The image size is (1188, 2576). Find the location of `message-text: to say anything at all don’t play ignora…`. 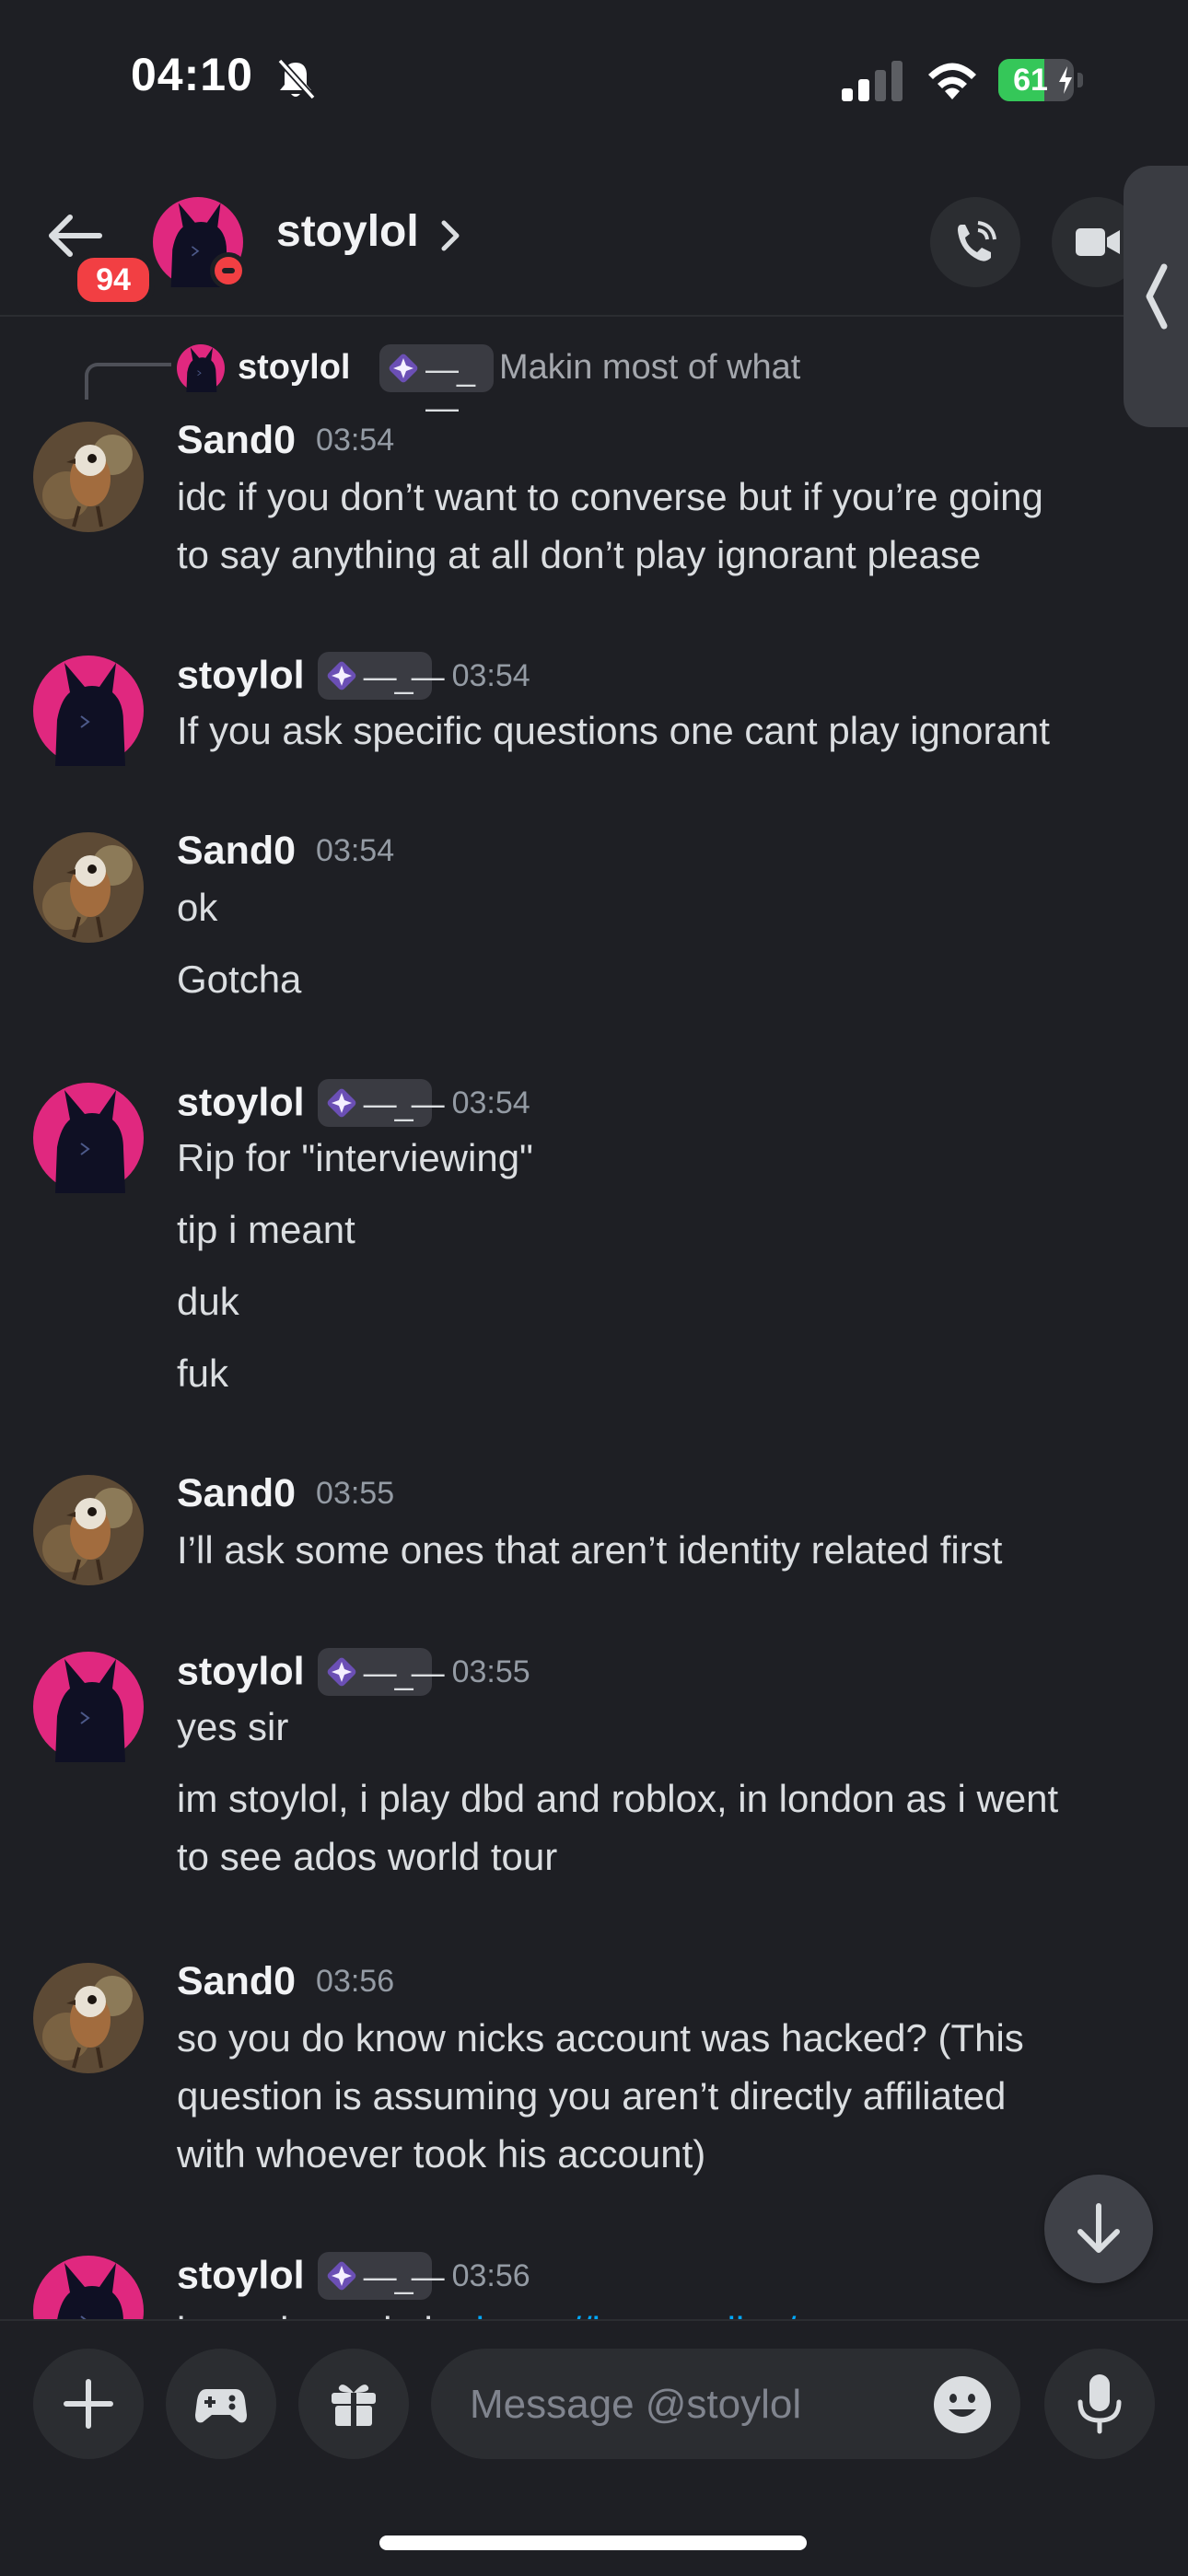

message-text: to say anything at all don’t play ignora… is located at coordinates (579, 554).